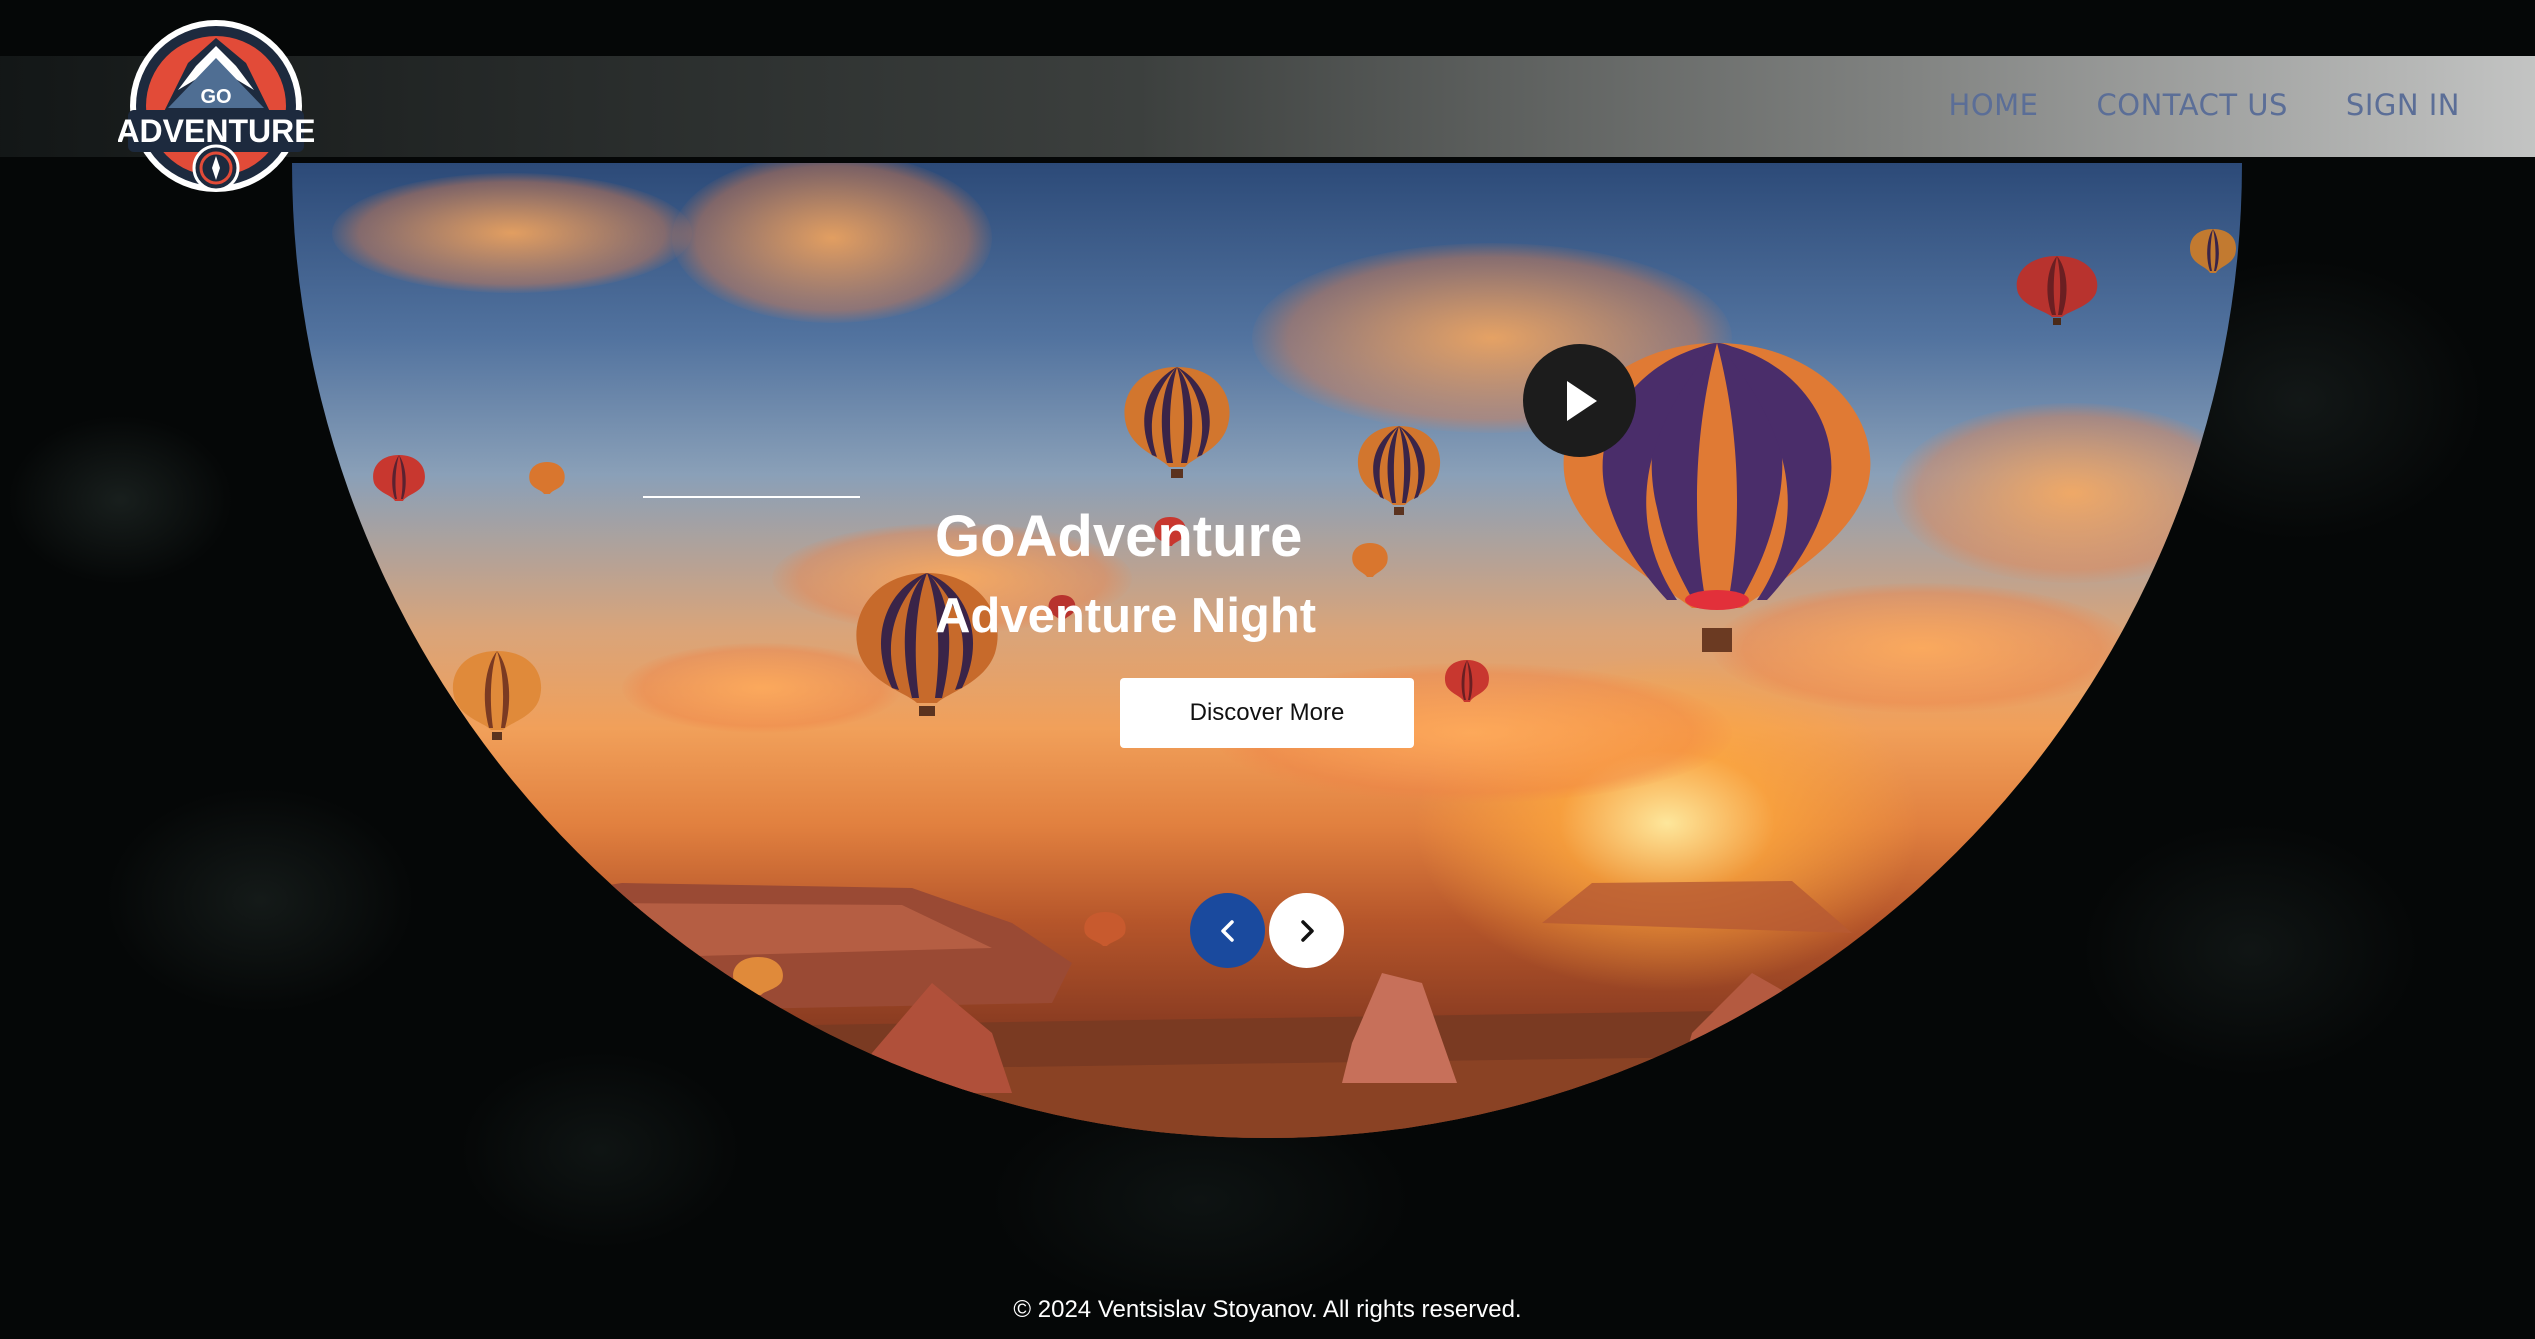 This screenshot has height=1339, width=2535. What do you see at coordinates (1994, 105) in the screenshot?
I see `nav-home-link: HOME` at bounding box center [1994, 105].